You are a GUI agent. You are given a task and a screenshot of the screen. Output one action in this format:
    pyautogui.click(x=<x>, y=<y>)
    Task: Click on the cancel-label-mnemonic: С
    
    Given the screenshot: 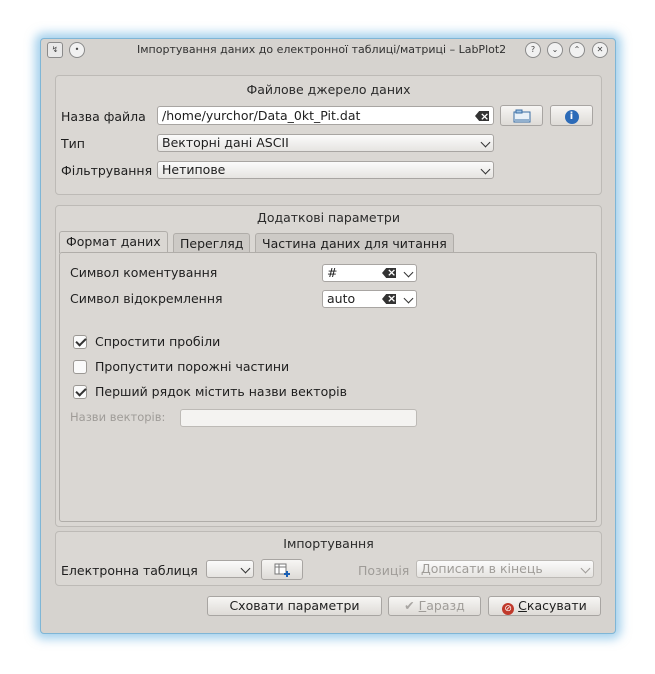 What is the action you would take?
    pyautogui.click(x=522, y=605)
    